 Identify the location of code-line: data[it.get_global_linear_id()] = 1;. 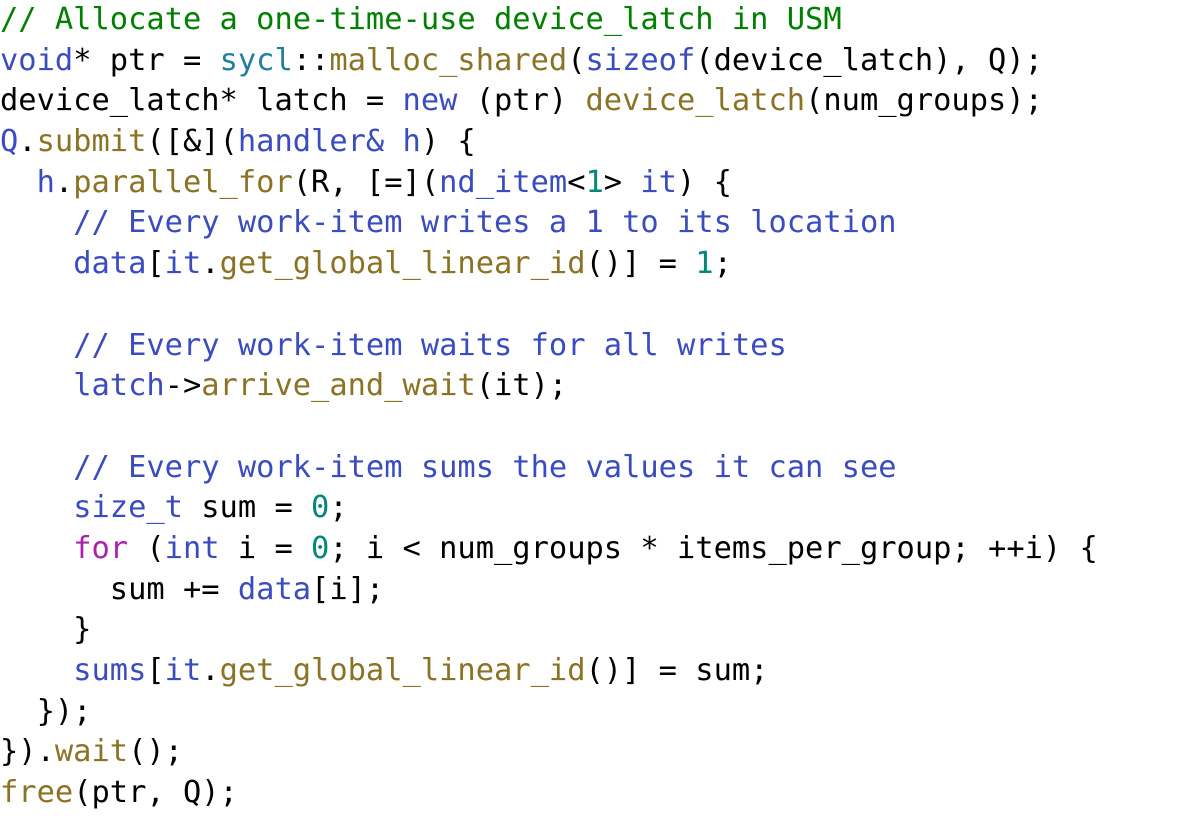
(602, 264).